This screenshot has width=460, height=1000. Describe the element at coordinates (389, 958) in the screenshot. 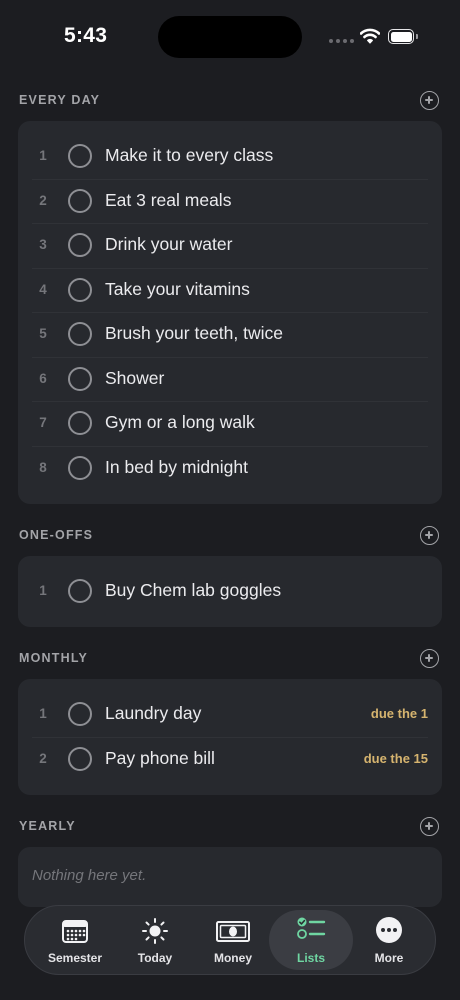

I see `tab-label: More` at that location.